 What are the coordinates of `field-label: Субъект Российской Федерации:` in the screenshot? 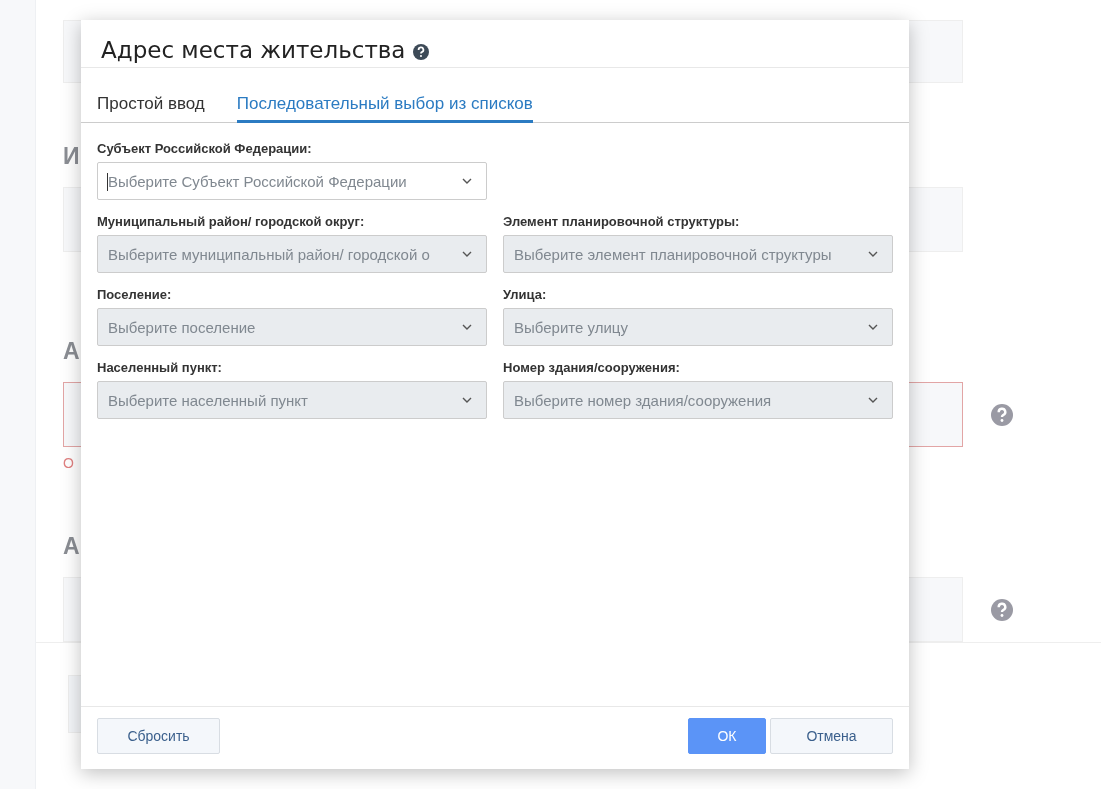 It's located at (205, 148).